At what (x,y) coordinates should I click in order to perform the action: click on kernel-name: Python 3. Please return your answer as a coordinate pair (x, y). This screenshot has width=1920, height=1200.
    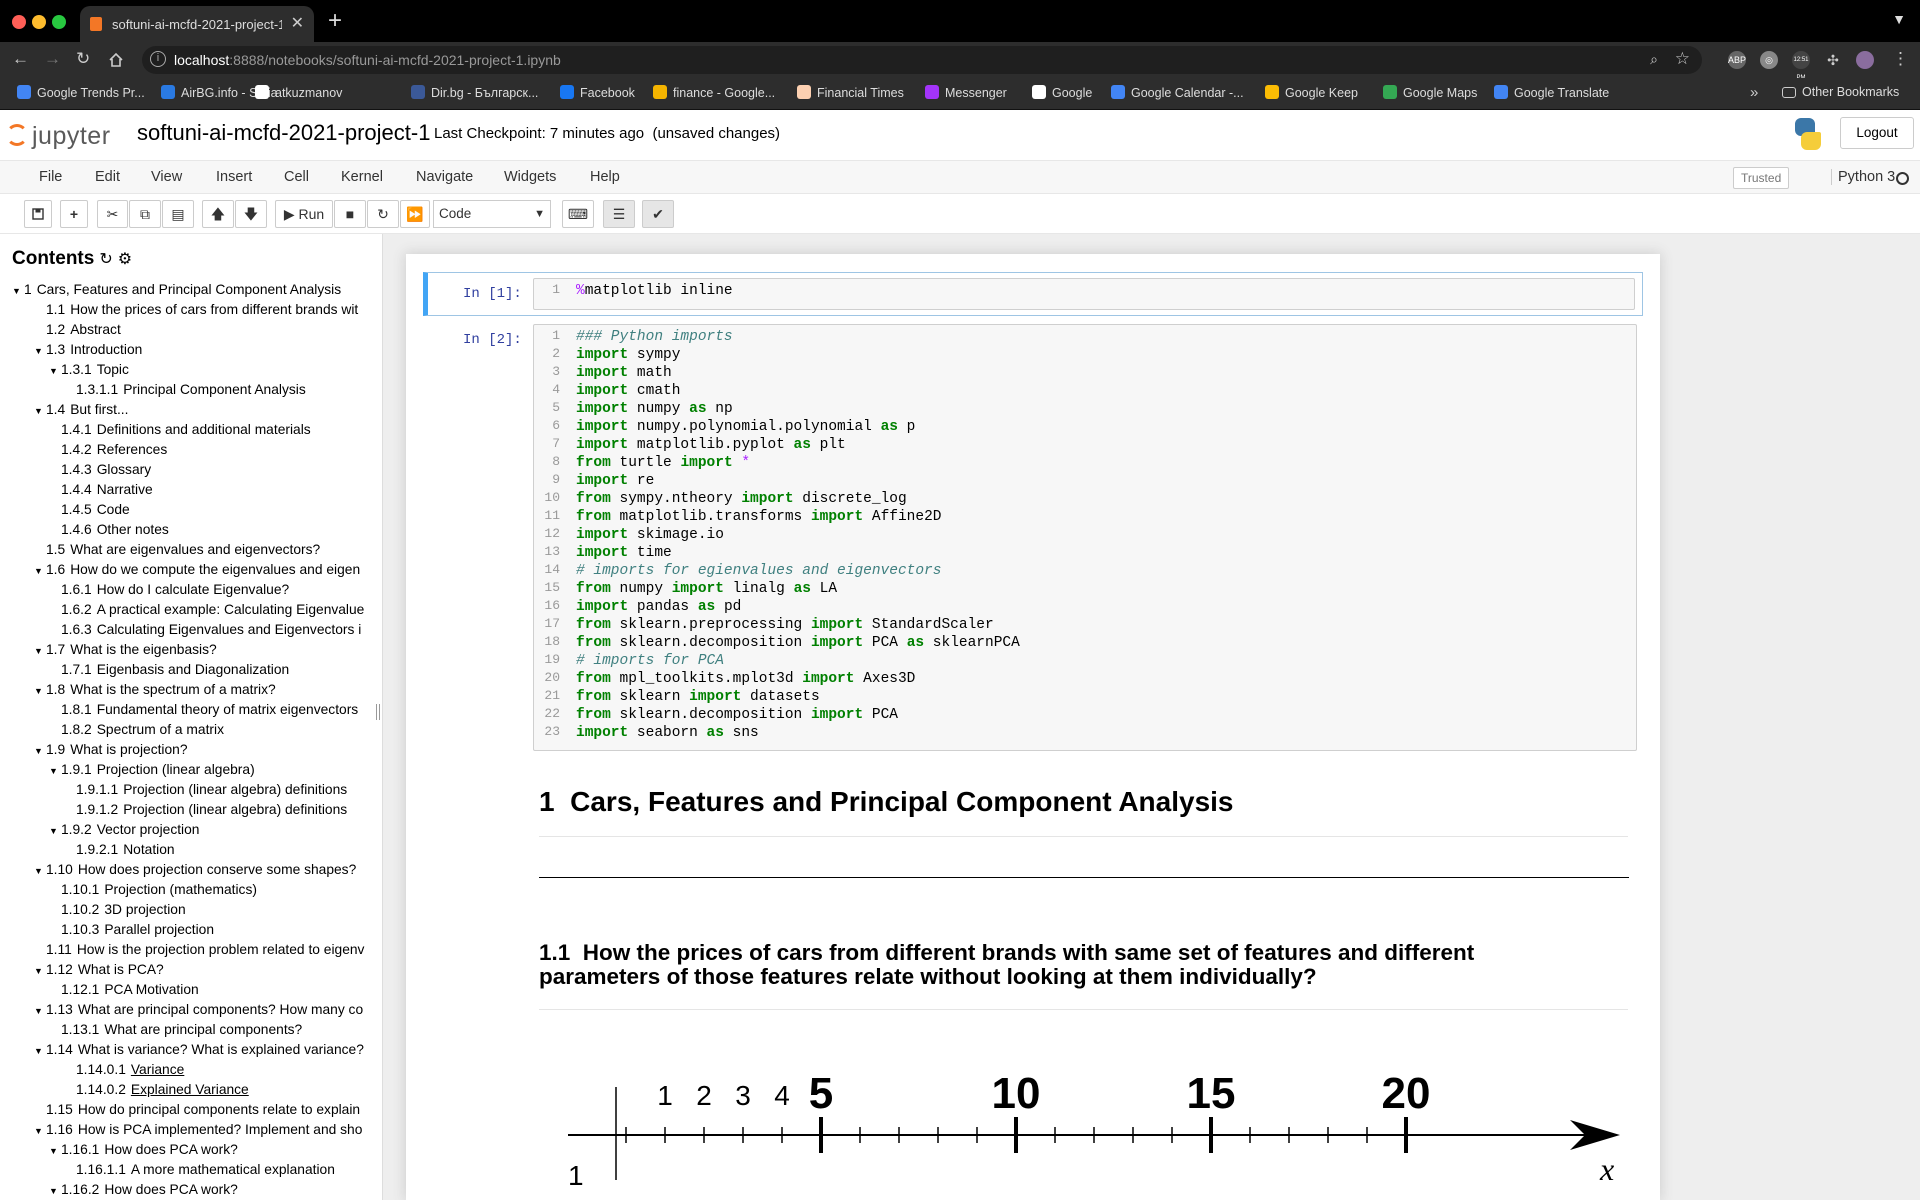
    Looking at the image, I should click on (1863, 177).